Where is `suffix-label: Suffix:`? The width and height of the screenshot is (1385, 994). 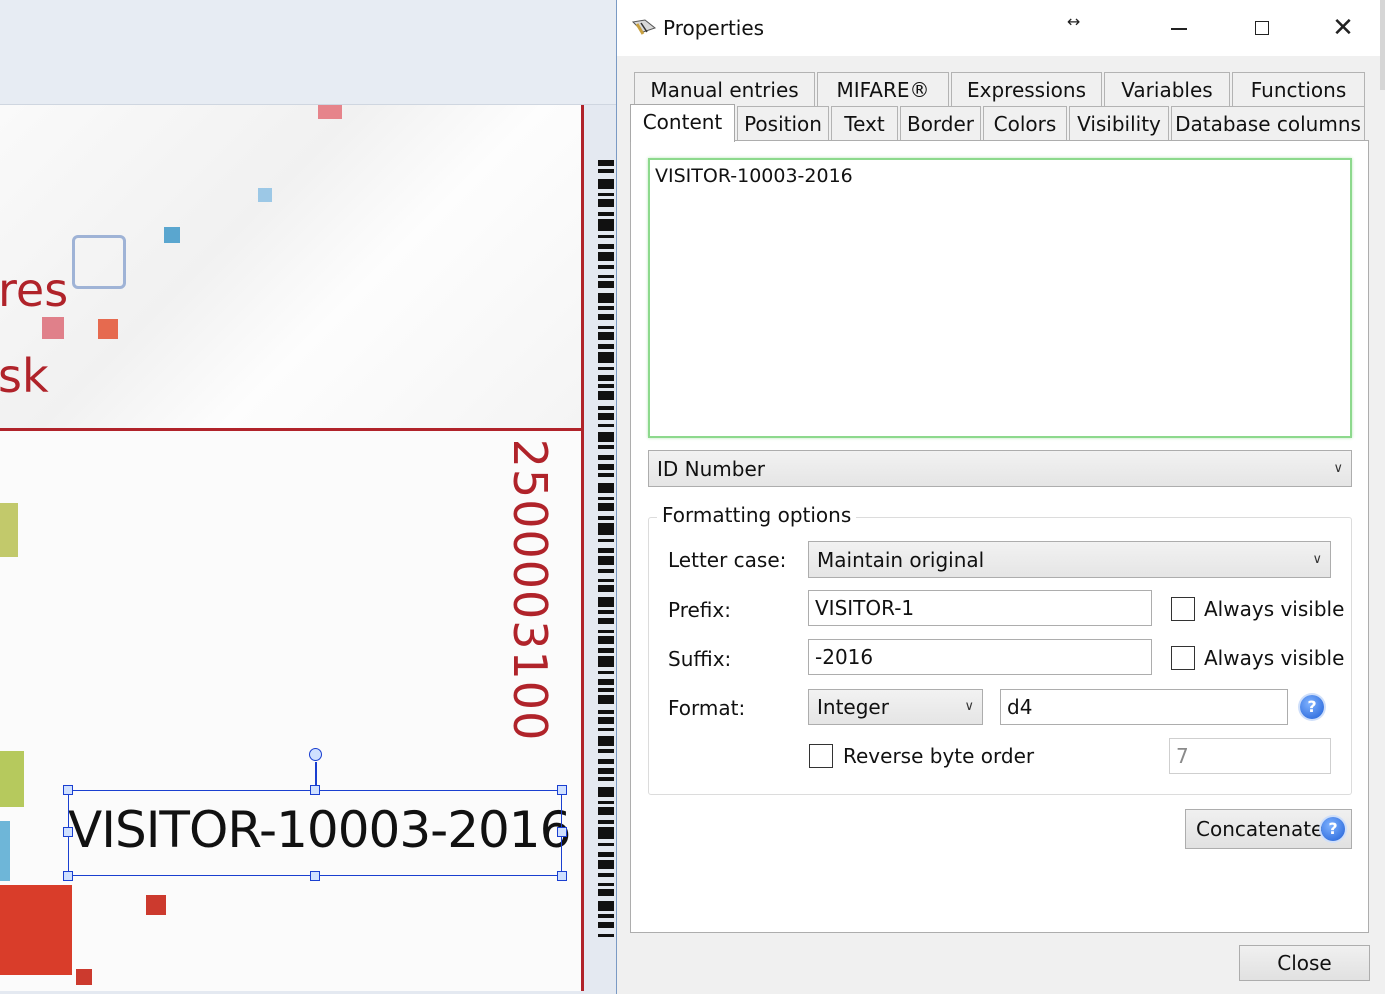 suffix-label: Suffix: is located at coordinates (700, 659).